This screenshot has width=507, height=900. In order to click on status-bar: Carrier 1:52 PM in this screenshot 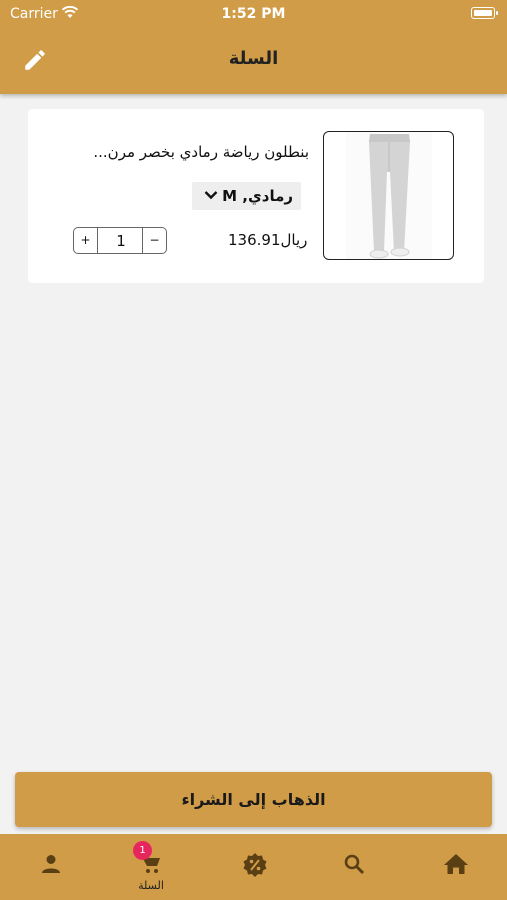, I will do `click(253, 14)`.